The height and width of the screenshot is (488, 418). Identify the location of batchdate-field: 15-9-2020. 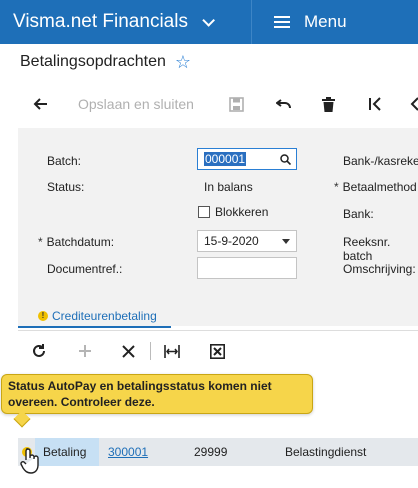
(247, 241).